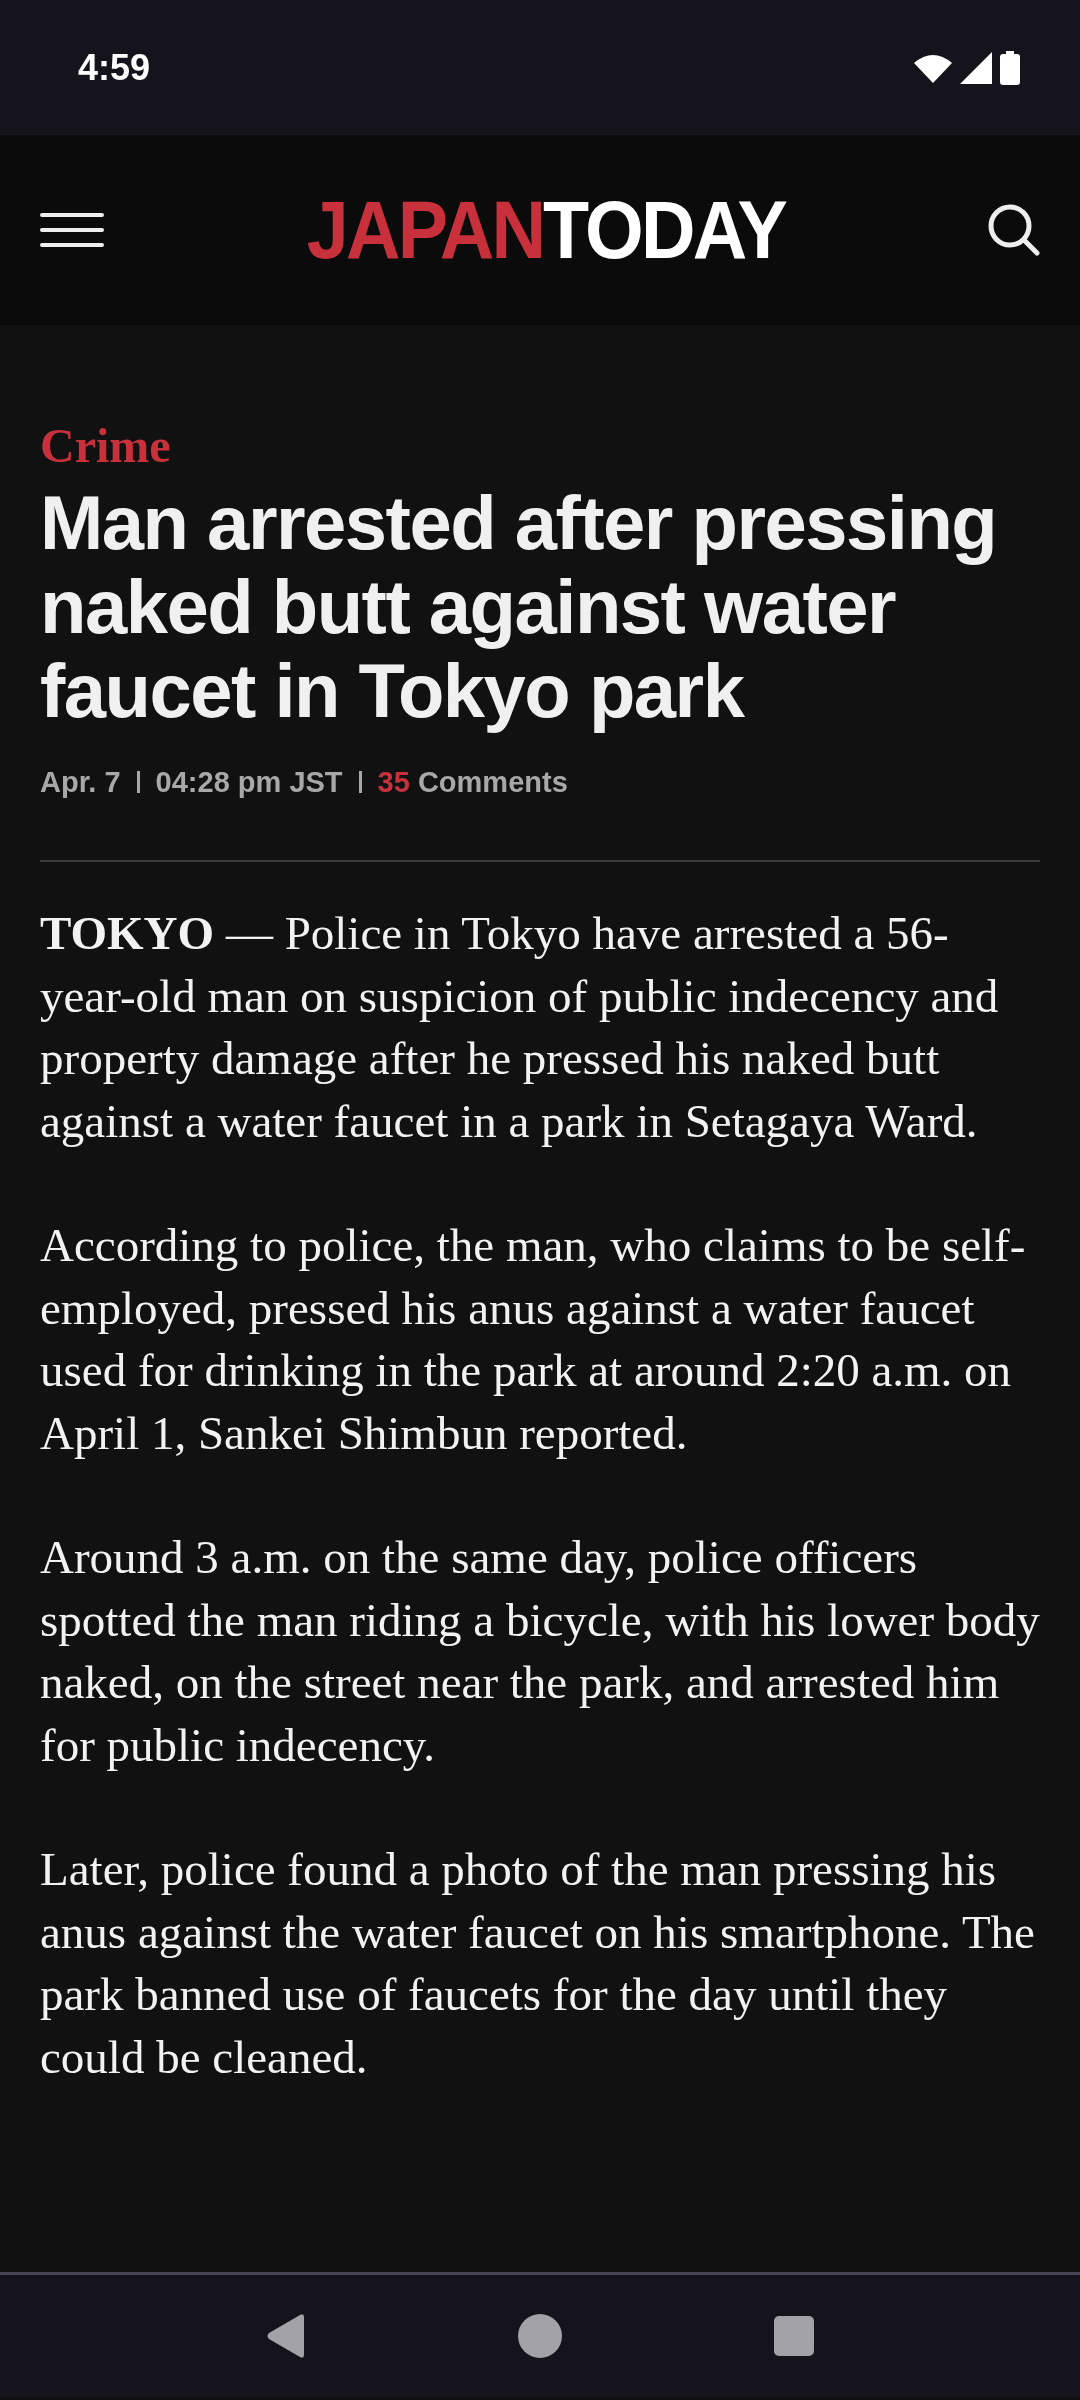  I want to click on article-paragraph: According to police, the man, who claims to be self-employed, pressed his anus against a water faucet used for drinking in the park at around 2:20 a.m. on April 1, Sankei Shimbun reported., so click(533, 1339).